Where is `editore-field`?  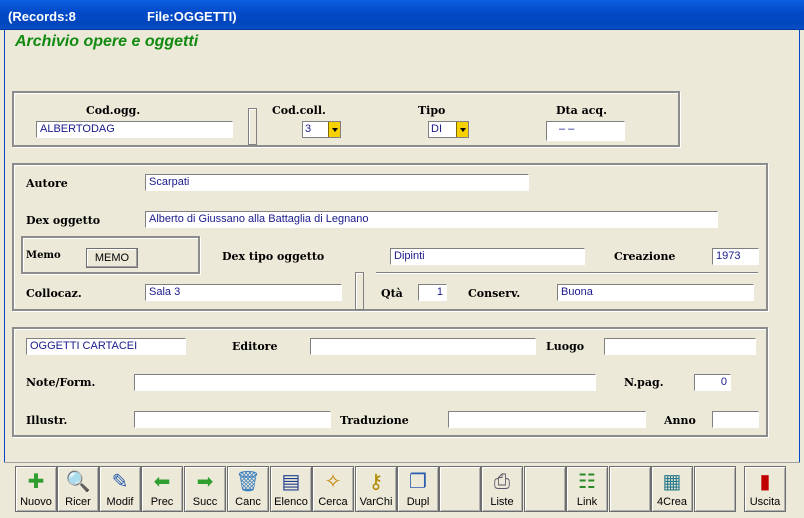
editore-field is located at coordinates (423, 346).